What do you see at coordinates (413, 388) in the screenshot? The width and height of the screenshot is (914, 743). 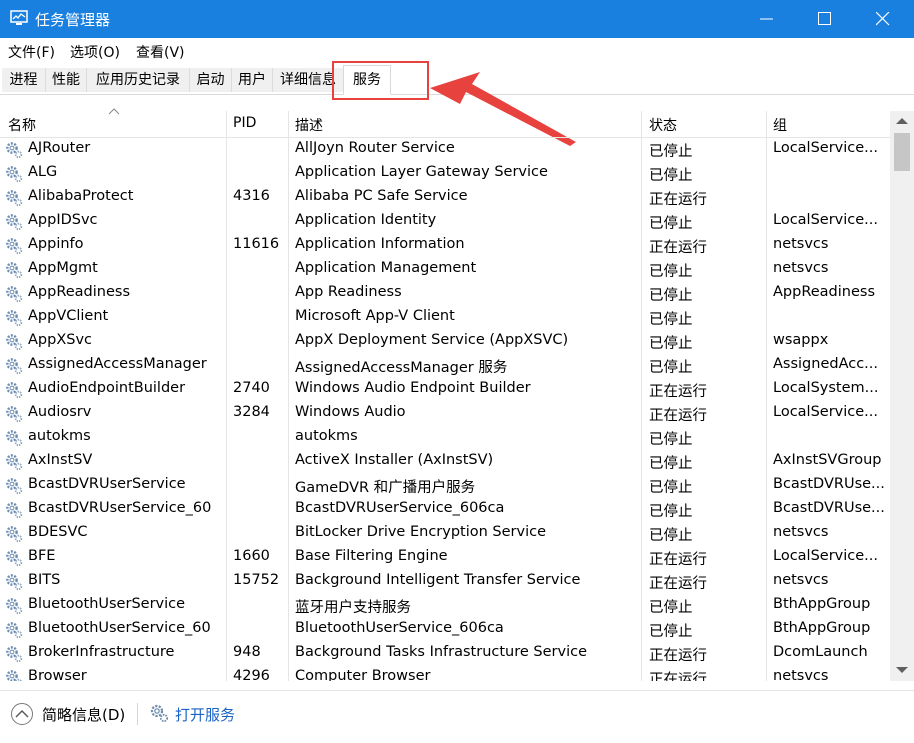 I see `service-description: Windows Audio Endpoint Builder` at bounding box center [413, 388].